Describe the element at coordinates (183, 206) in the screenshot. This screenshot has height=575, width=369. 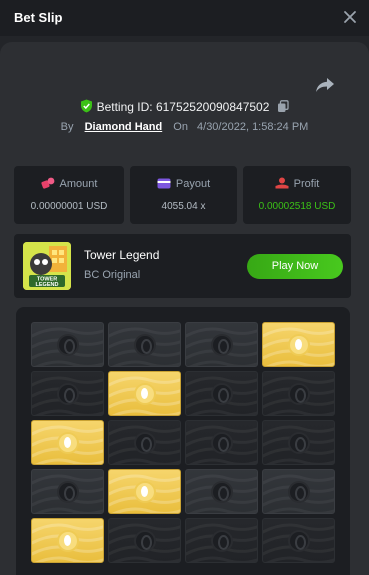
I see `payout-value: 4055.04 x` at that location.